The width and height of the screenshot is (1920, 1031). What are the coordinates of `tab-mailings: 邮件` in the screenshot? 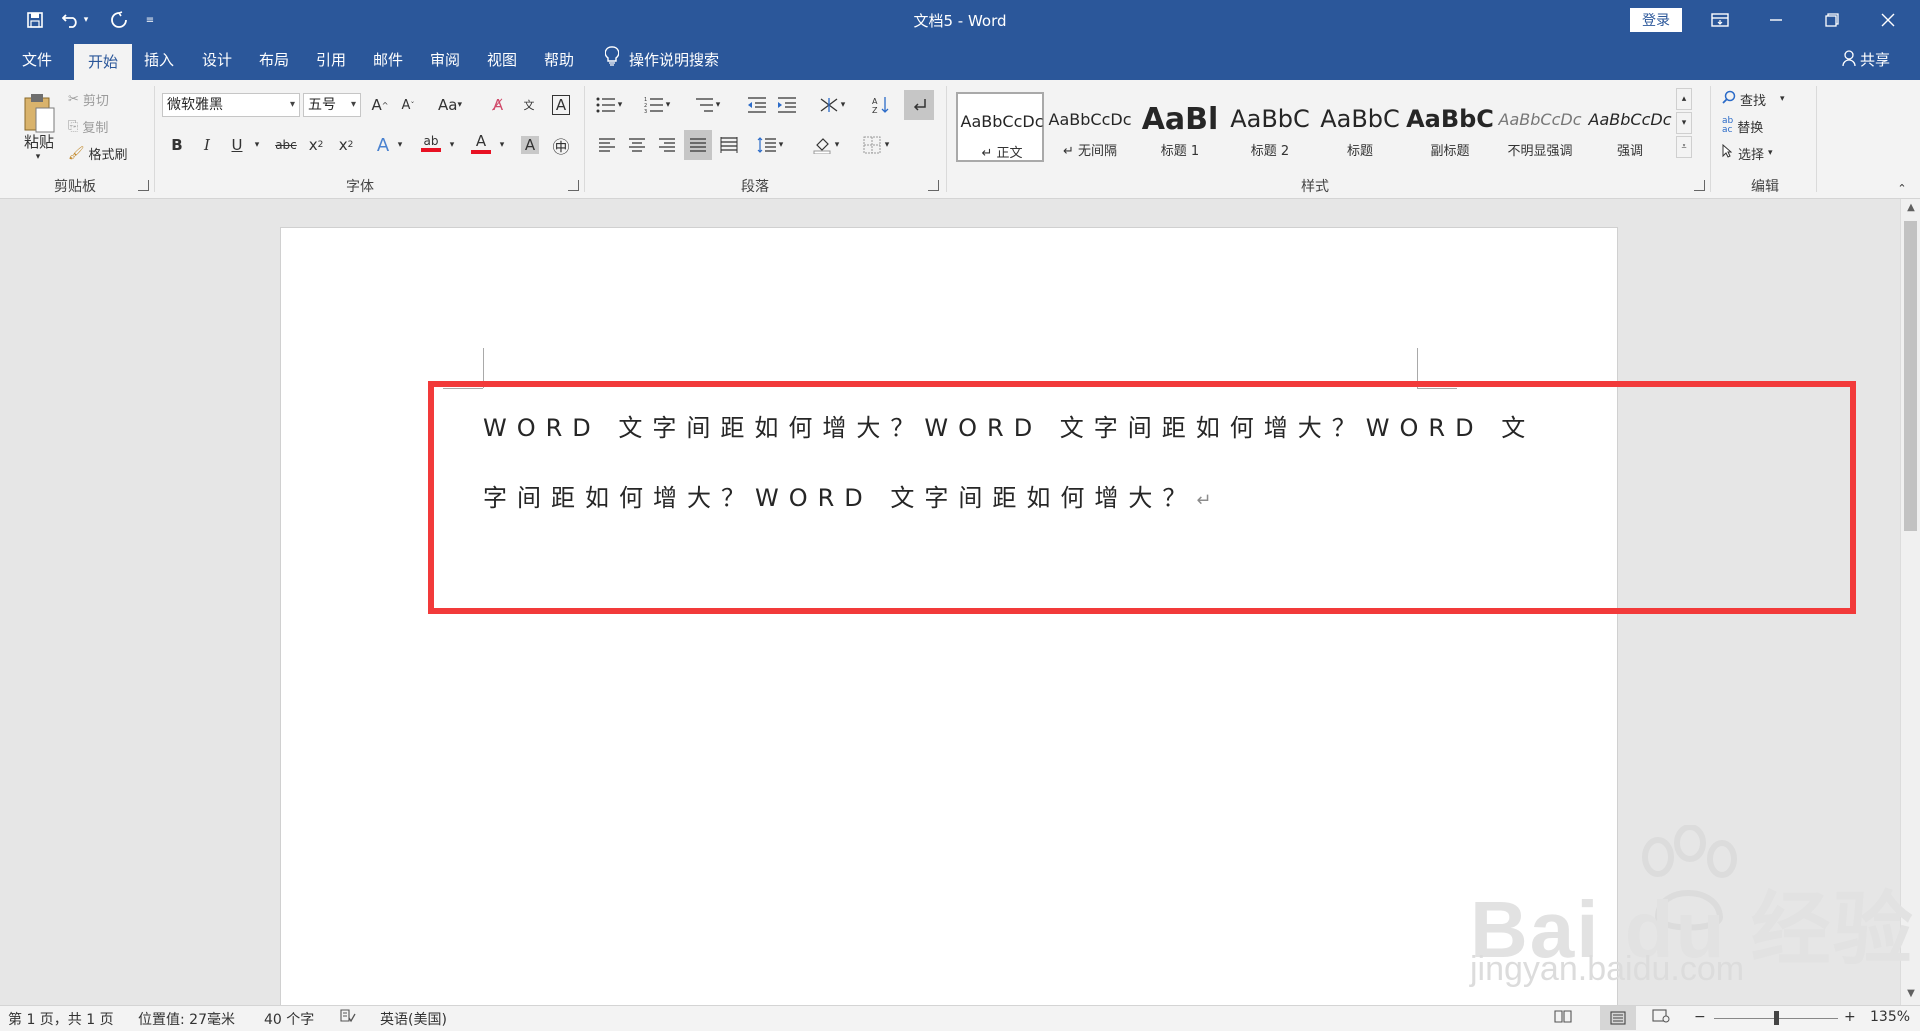 It's located at (388, 60).